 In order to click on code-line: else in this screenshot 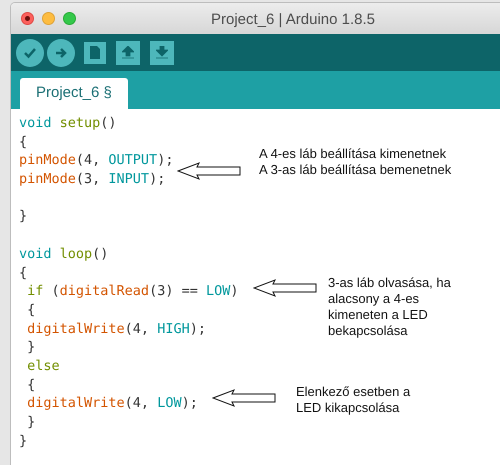, I will do `click(43, 366)`.